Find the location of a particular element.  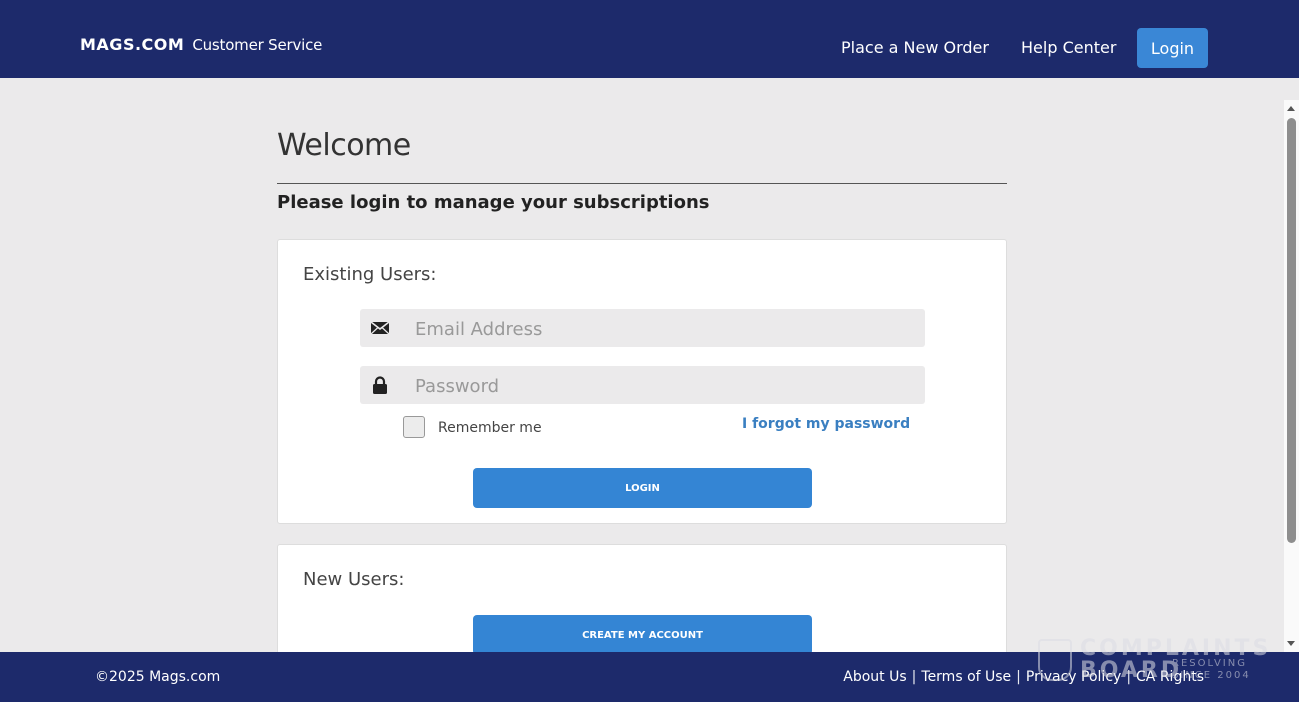

nav-place-new-order: Place a New Order is located at coordinates (915, 47).